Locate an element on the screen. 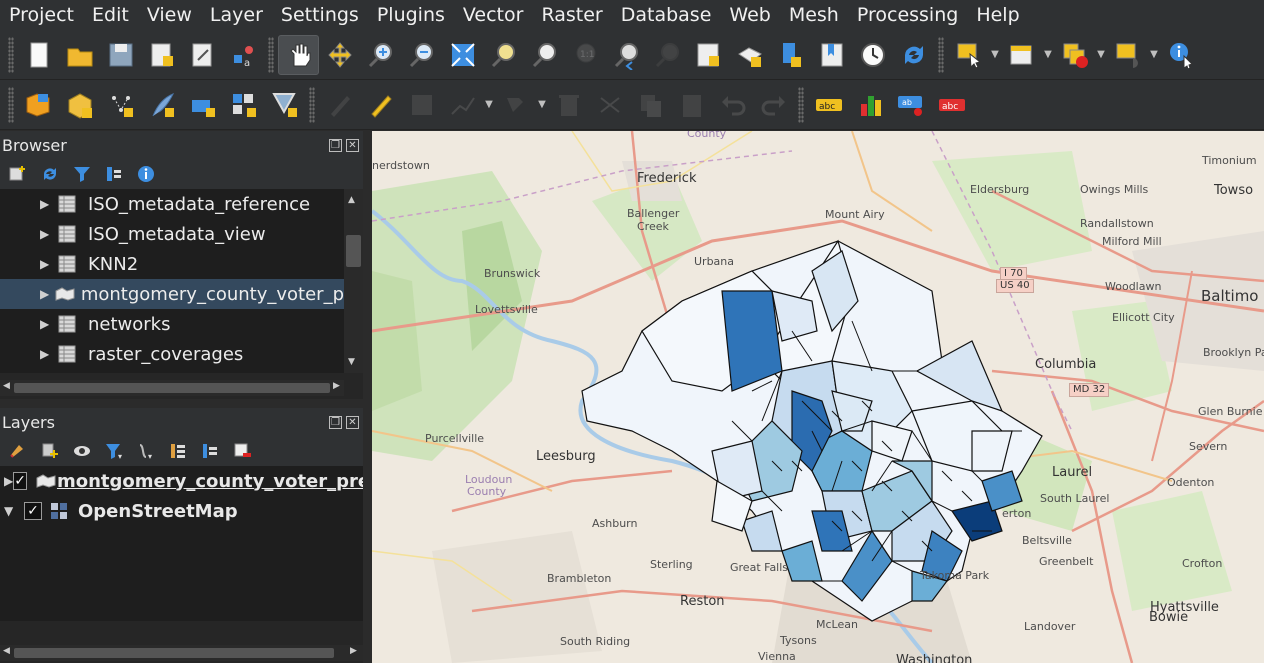 This screenshot has height=663, width=1264. zoom-last-button is located at coordinates (626, 55).